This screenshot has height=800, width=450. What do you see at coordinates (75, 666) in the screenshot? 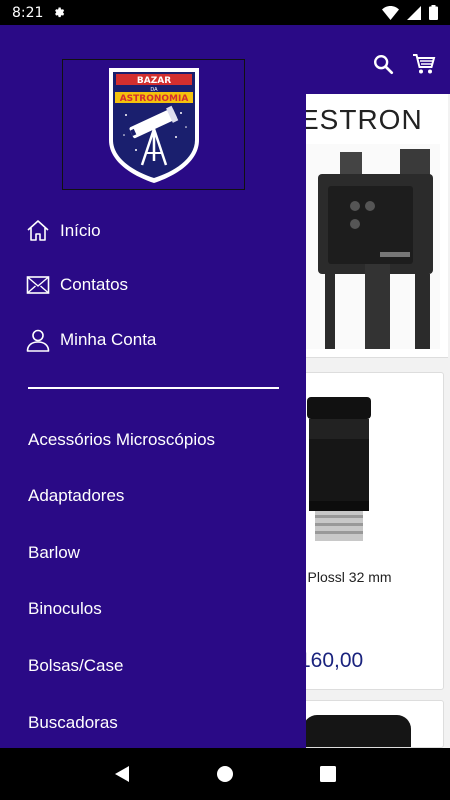
I see `category-item: Bolsas/Case` at bounding box center [75, 666].